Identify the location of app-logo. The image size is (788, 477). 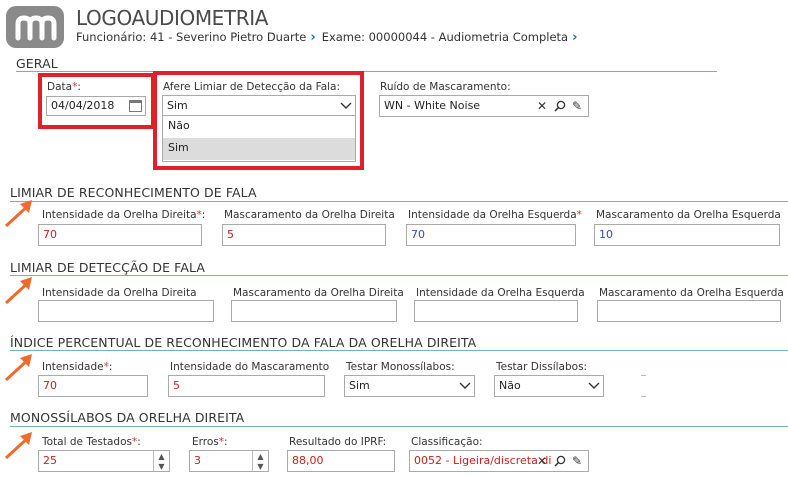
(35, 27).